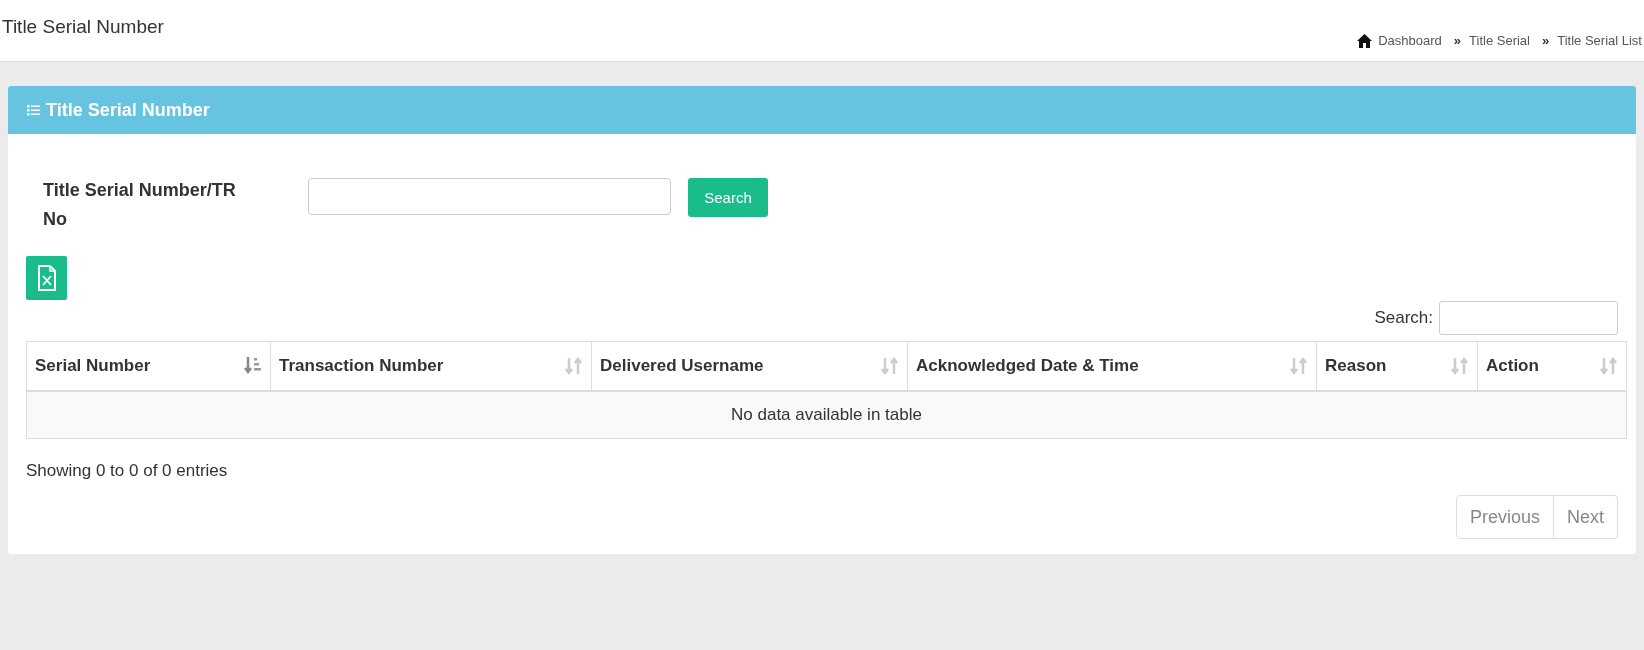  What do you see at coordinates (33, 110) in the screenshot?
I see `list-icon` at bounding box center [33, 110].